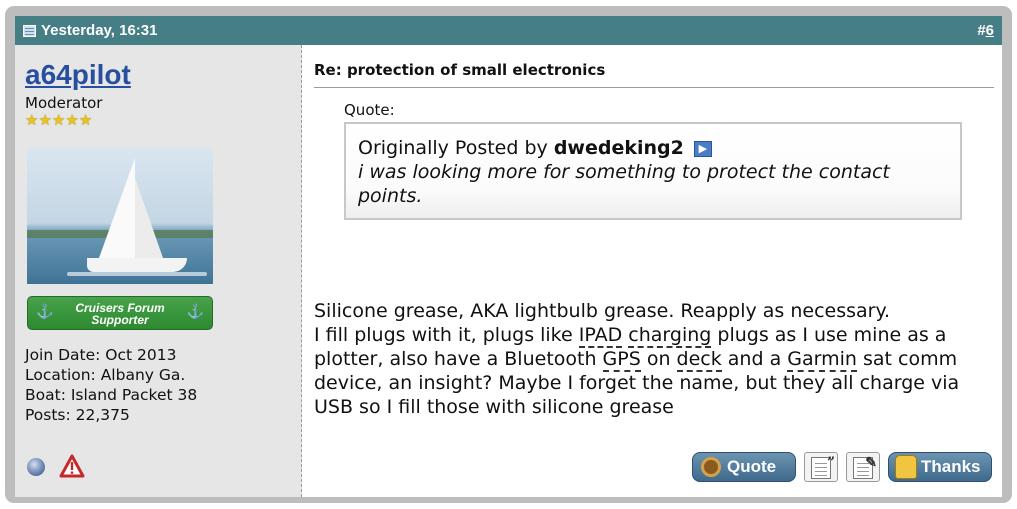 This screenshot has width=1017, height=509. I want to click on message-text: on, so click(658, 359).